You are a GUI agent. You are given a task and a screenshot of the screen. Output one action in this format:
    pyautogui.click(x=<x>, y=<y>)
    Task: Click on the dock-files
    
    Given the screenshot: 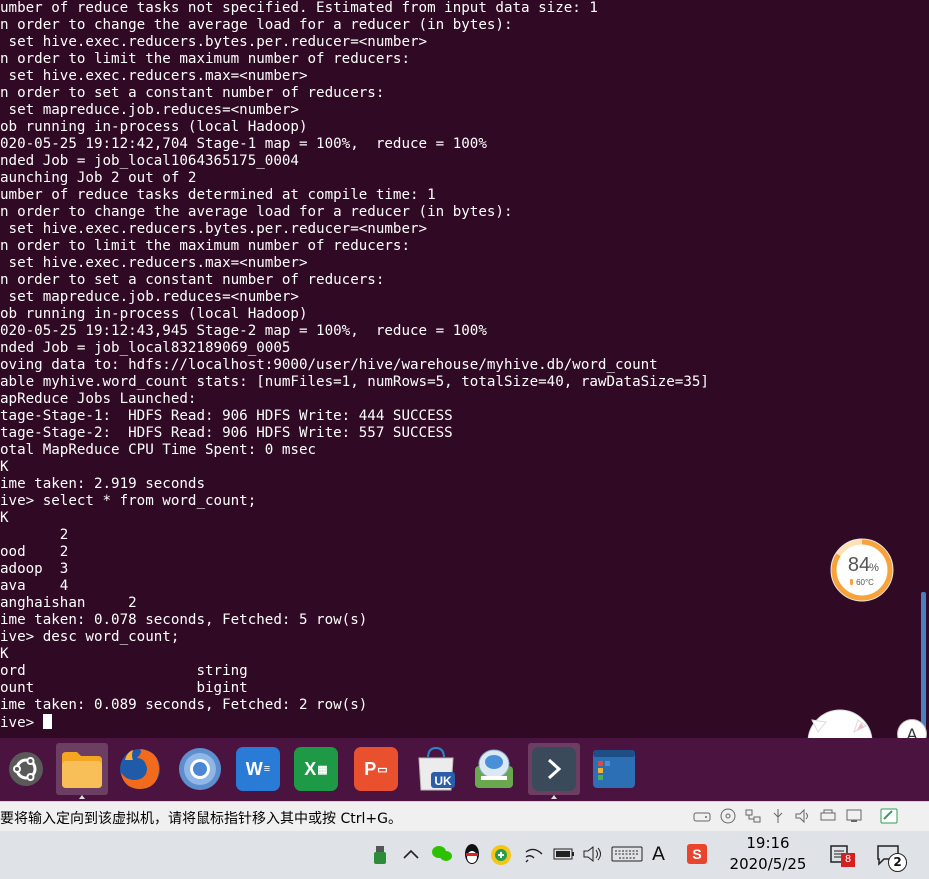 What is the action you would take?
    pyautogui.click(x=82, y=771)
    